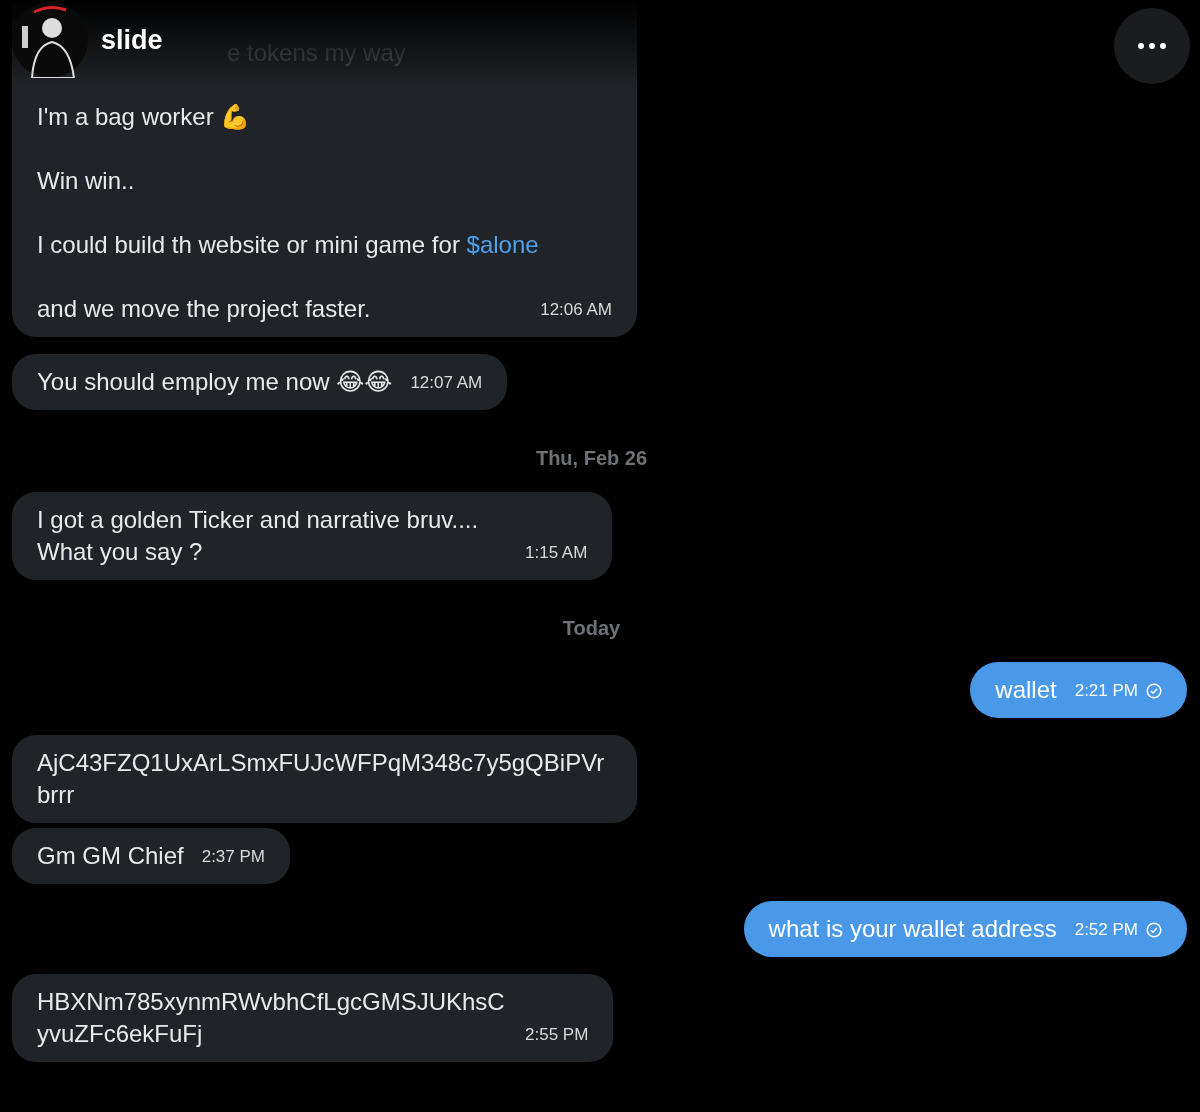  I want to click on message-time: 2:21 PM, so click(1106, 691).